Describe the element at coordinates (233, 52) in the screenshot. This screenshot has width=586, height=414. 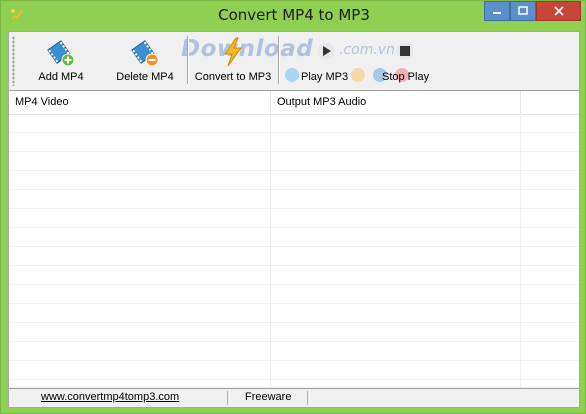
I see `lightning-icon` at that location.